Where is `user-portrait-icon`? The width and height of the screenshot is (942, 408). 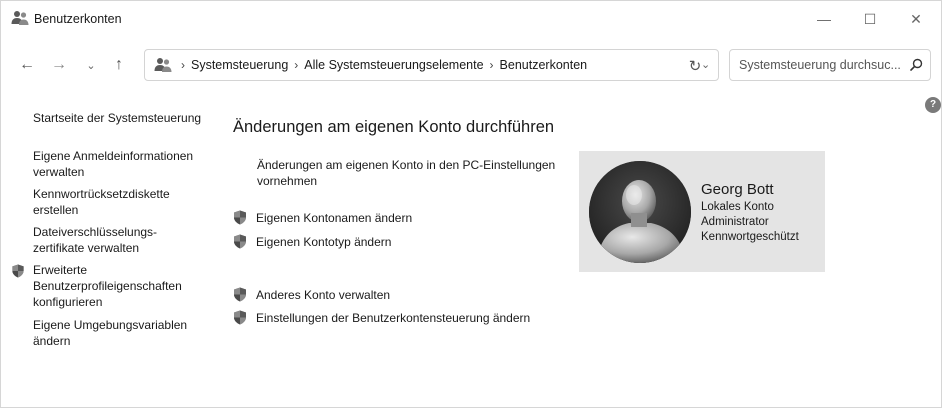 user-portrait-icon is located at coordinates (640, 212).